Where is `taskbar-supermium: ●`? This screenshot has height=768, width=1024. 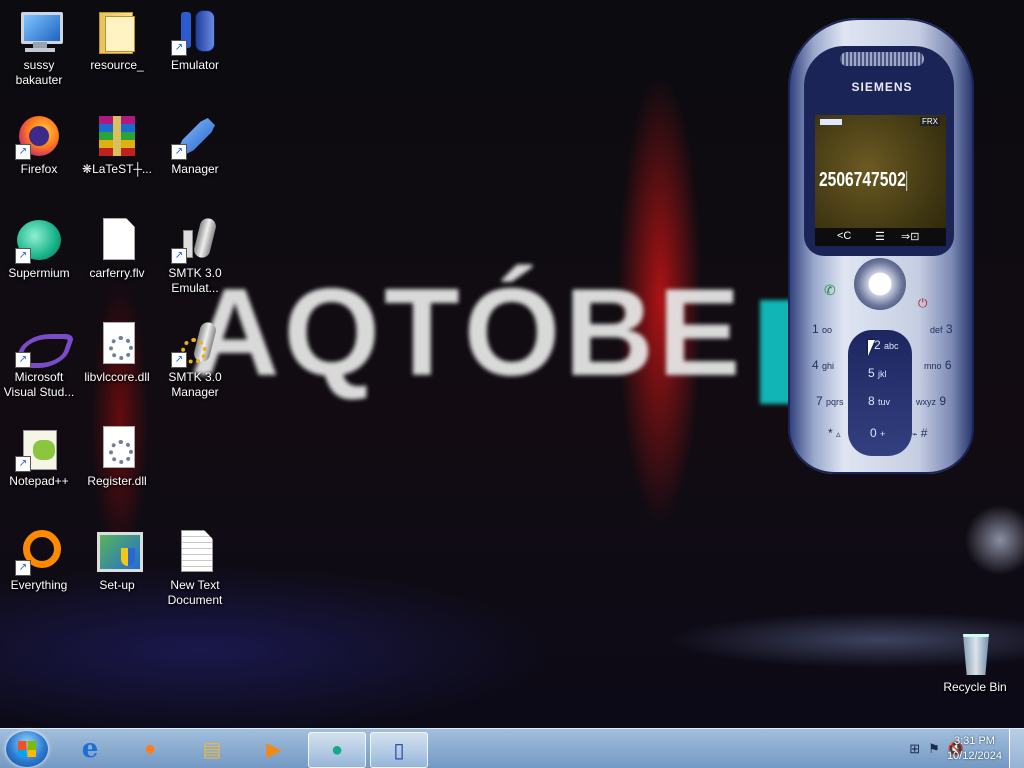
taskbar-supermium: ● is located at coordinates (337, 750).